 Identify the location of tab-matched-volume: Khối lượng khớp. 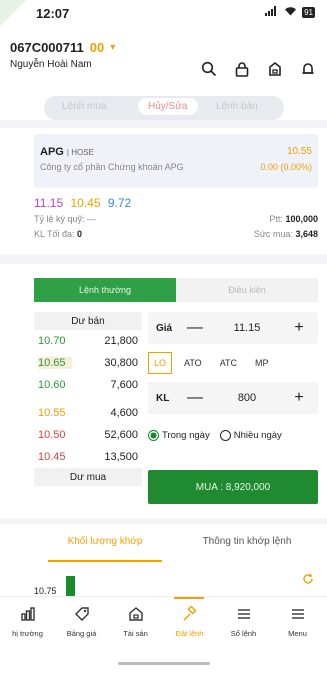
(105, 547).